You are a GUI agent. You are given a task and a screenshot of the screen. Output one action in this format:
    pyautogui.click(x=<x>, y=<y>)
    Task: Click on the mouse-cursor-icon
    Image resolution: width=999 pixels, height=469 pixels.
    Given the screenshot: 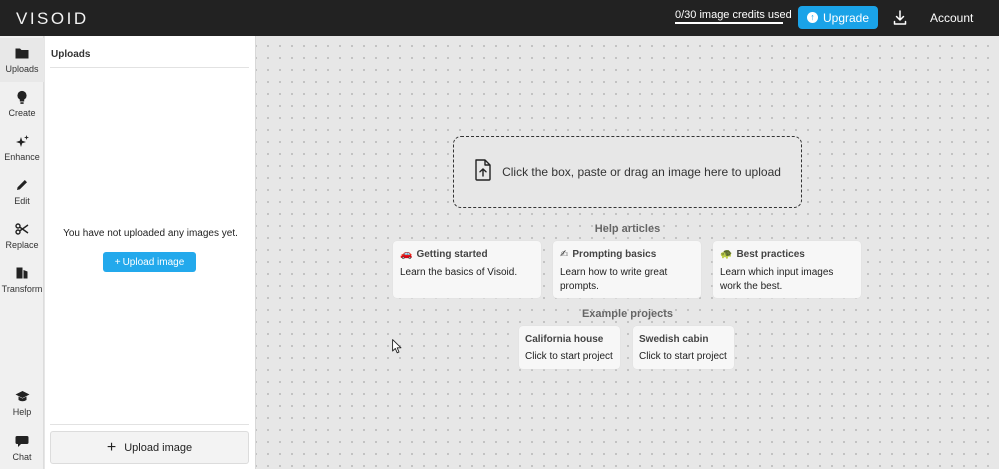 What is the action you would take?
    pyautogui.click(x=397, y=346)
    